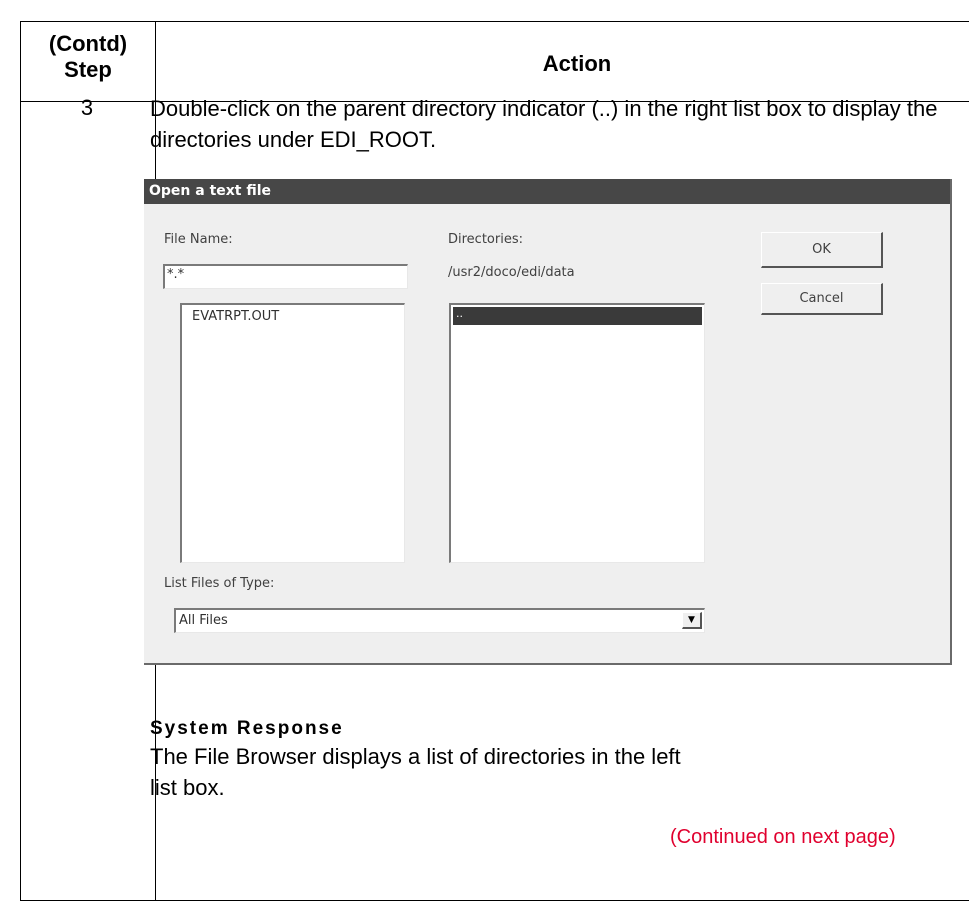  What do you see at coordinates (783, 837) in the screenshot?
I see `continued-note: (Continued on next page)` at bounding box center [783, 837].